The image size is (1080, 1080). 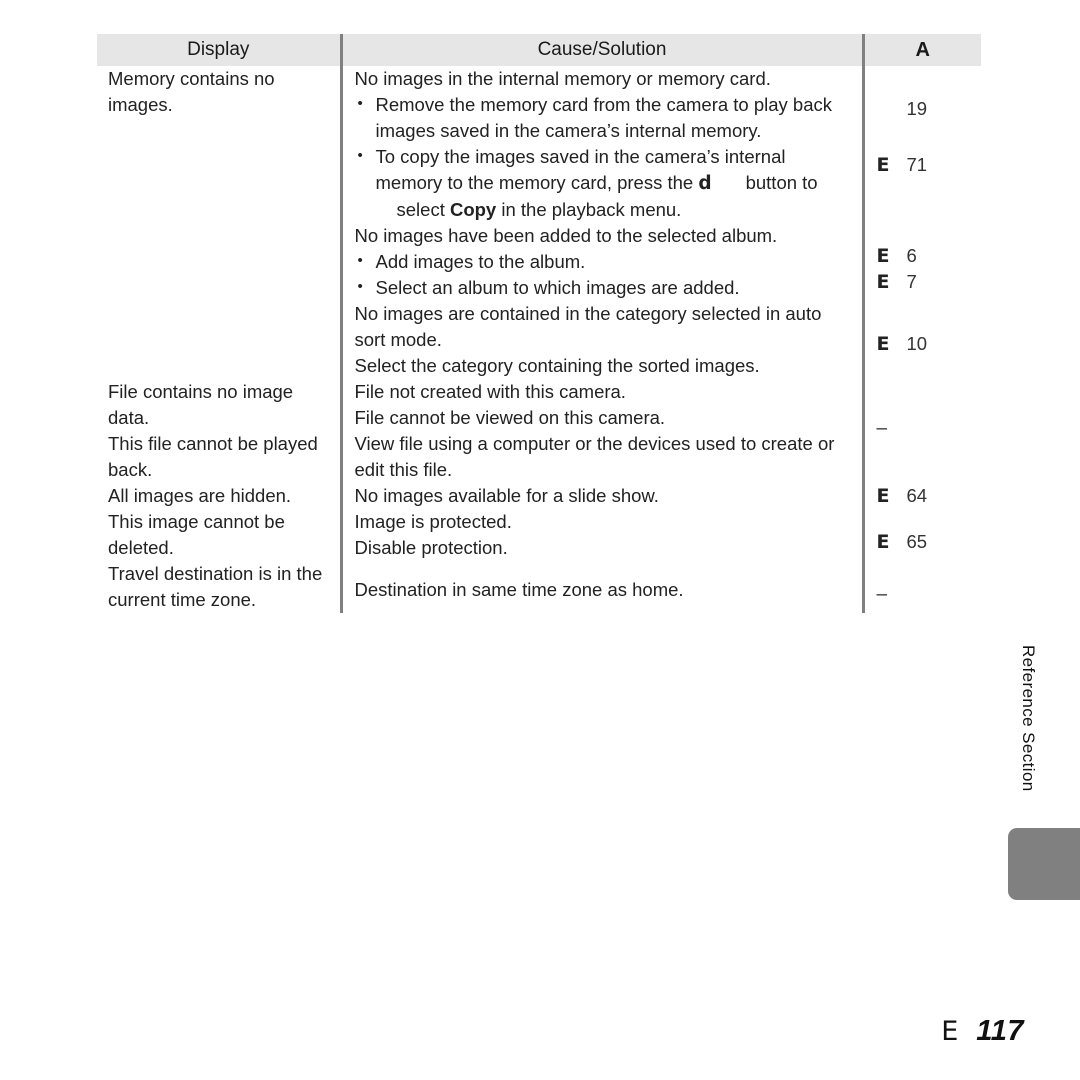 I want to click on cell-display-message: All images are hidden., so click(x=200, y=495).